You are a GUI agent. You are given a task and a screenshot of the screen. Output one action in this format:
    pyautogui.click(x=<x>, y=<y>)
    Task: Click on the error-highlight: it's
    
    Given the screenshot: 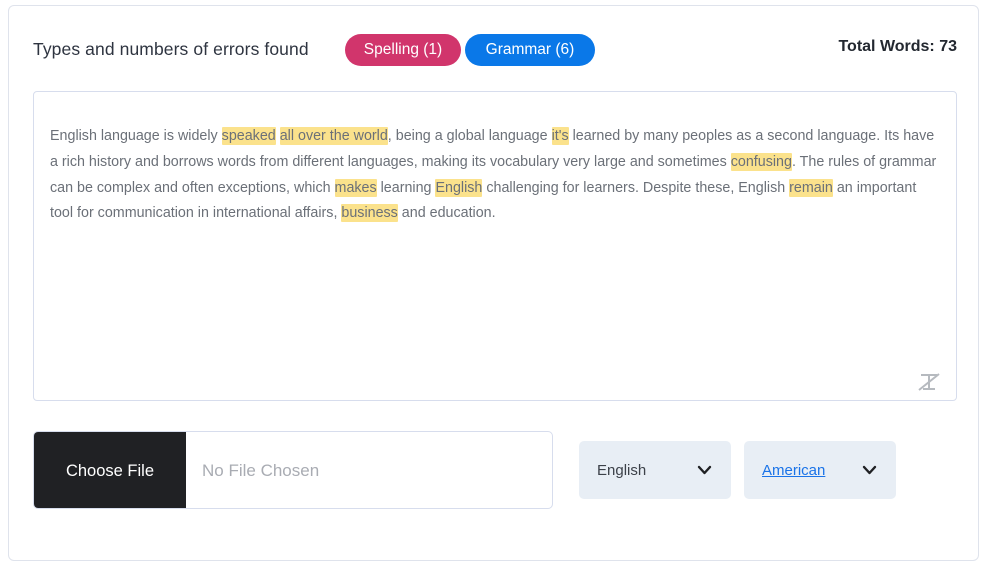 What is the action you would take?
    pyautogui.click(x=560, y=136)
    